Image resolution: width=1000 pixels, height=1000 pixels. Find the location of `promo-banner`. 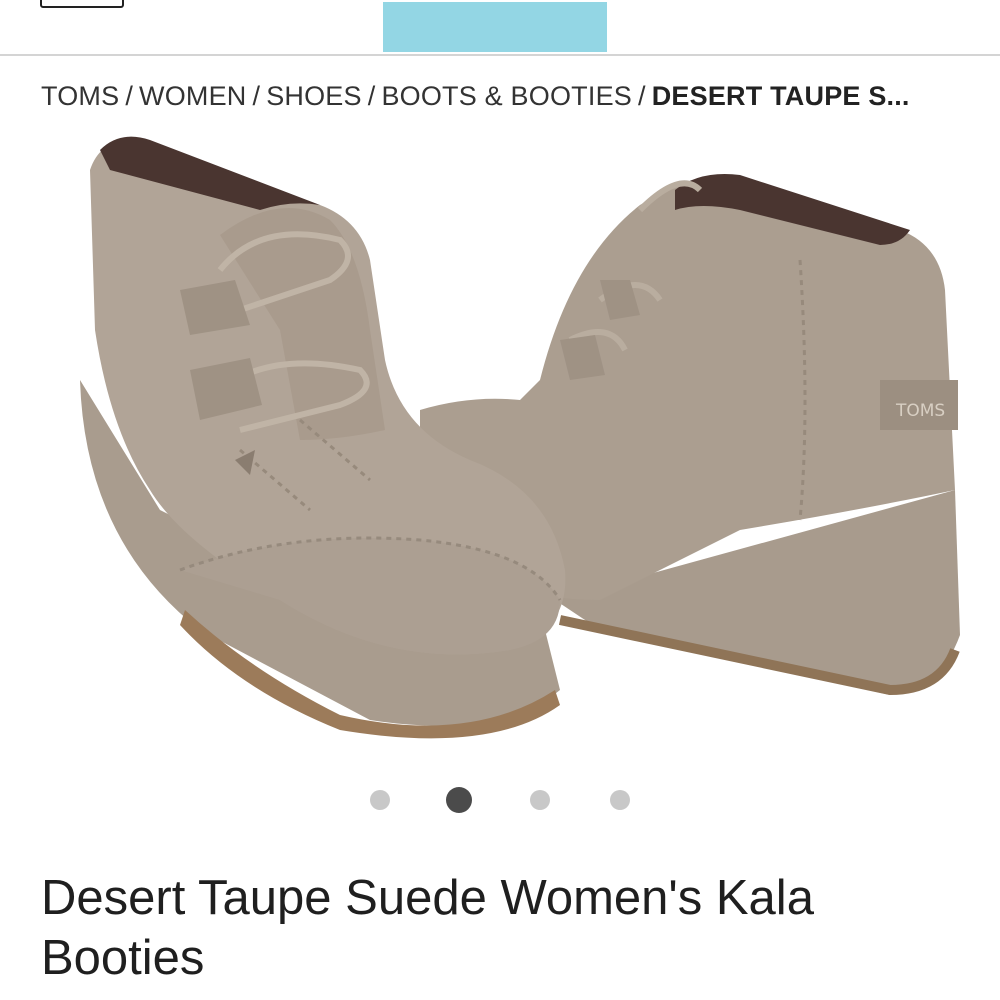

promo-banner is located at coordinates (495, 27).